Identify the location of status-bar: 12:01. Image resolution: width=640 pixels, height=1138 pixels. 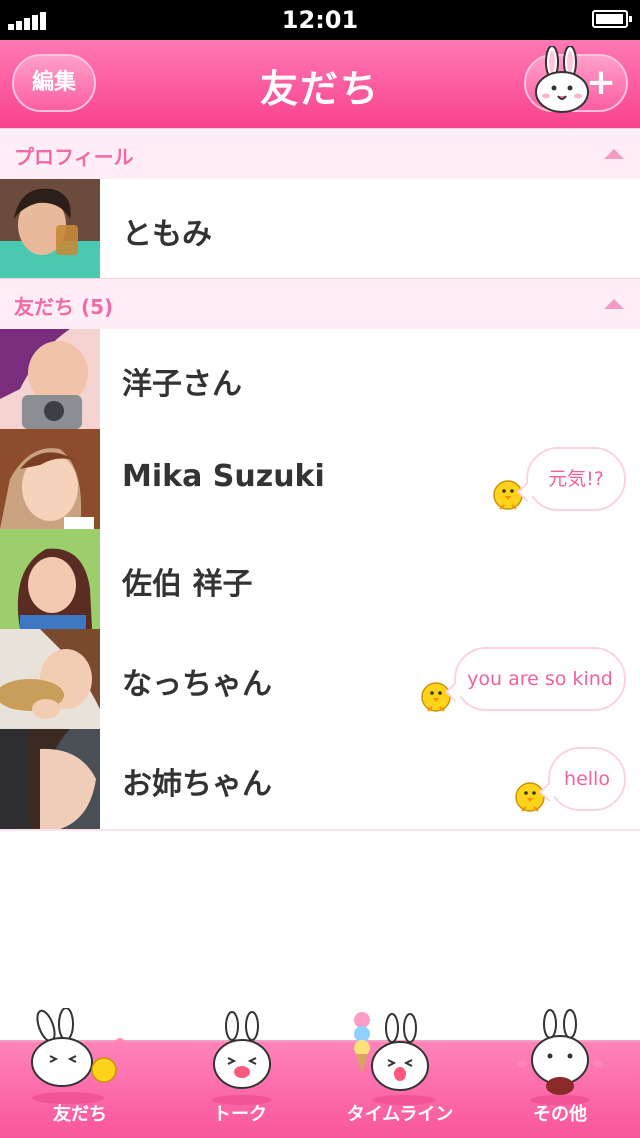
(320, 20).